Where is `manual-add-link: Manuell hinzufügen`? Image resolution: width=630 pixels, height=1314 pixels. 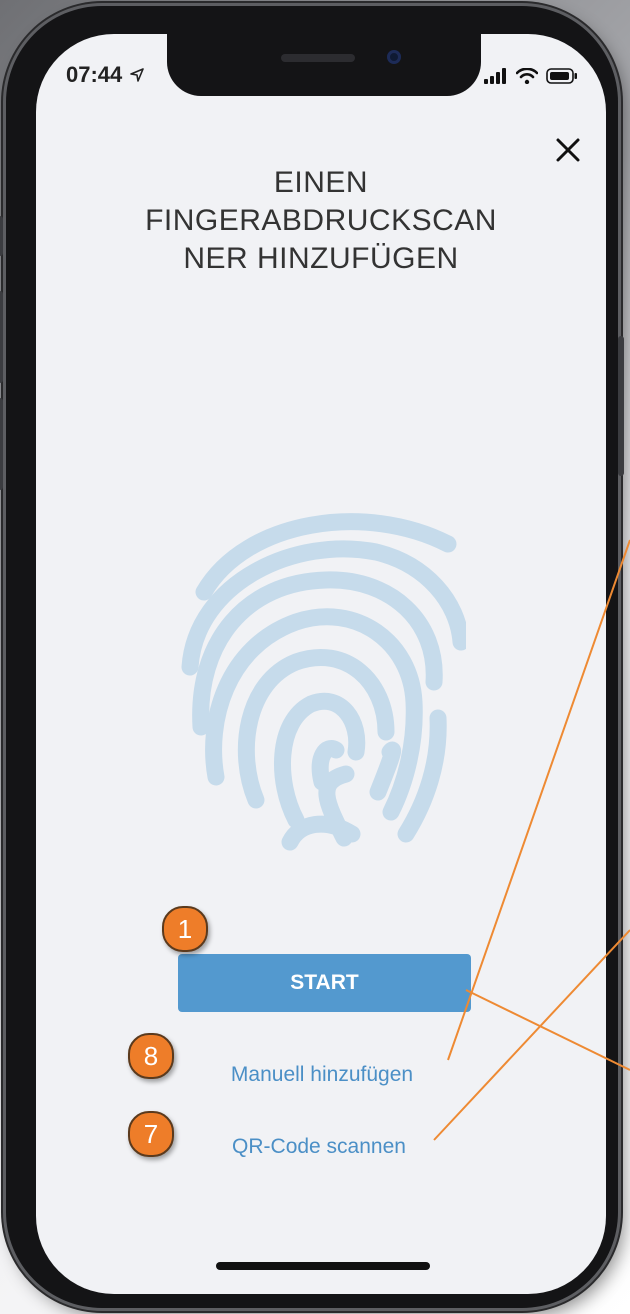
manual-add-link: Manuell hinzufügen is located at coordinates (322, 1075).